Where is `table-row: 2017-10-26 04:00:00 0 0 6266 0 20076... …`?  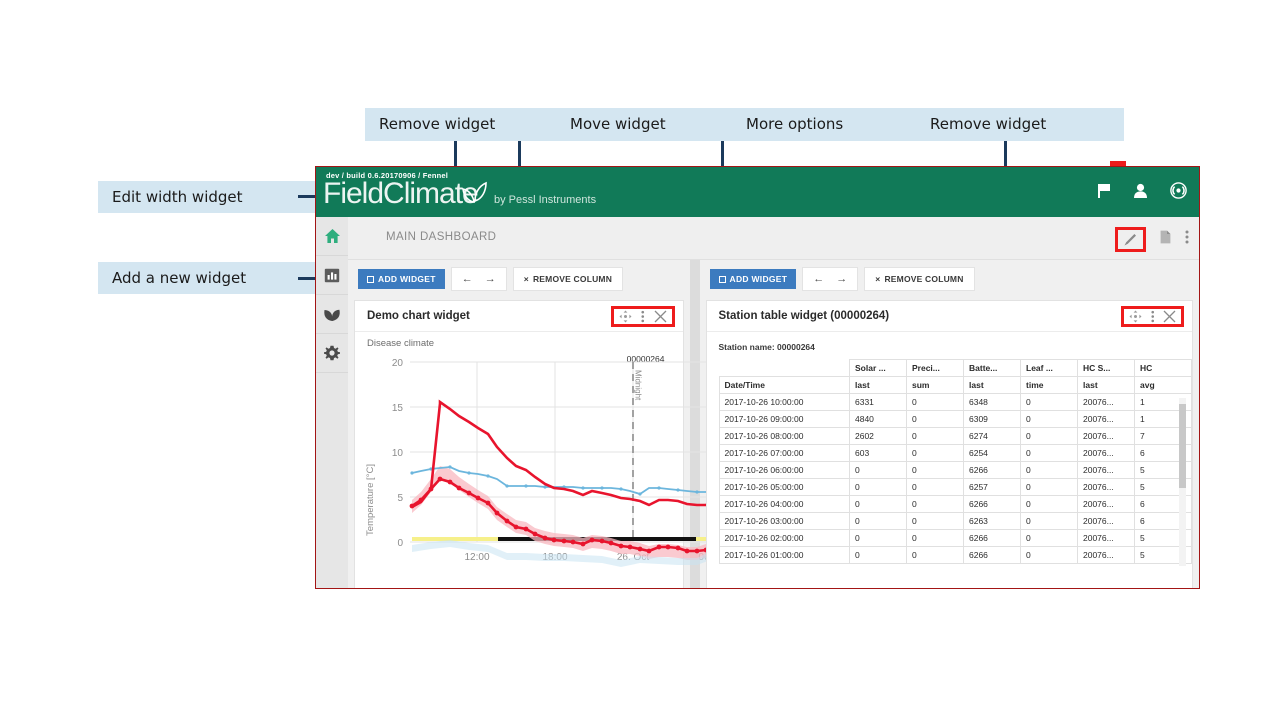 table-row: 2017-10-26 04:00:00 0 0 6266 0 20076... … is located at coordinates (955, 504).